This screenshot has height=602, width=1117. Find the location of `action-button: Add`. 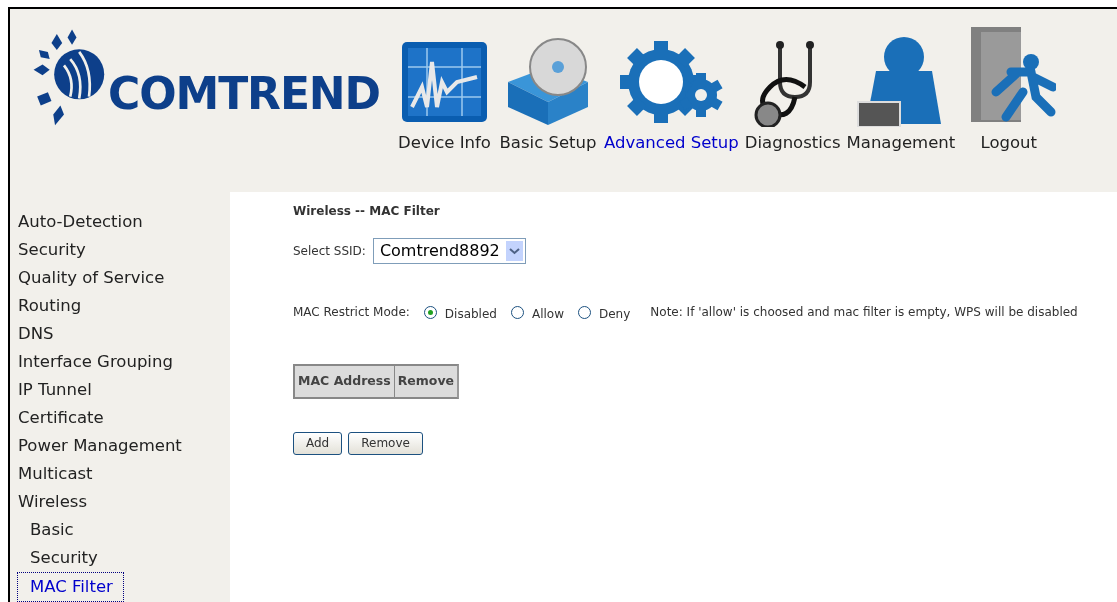

action-button: Add is located at coordinates (318, 443).